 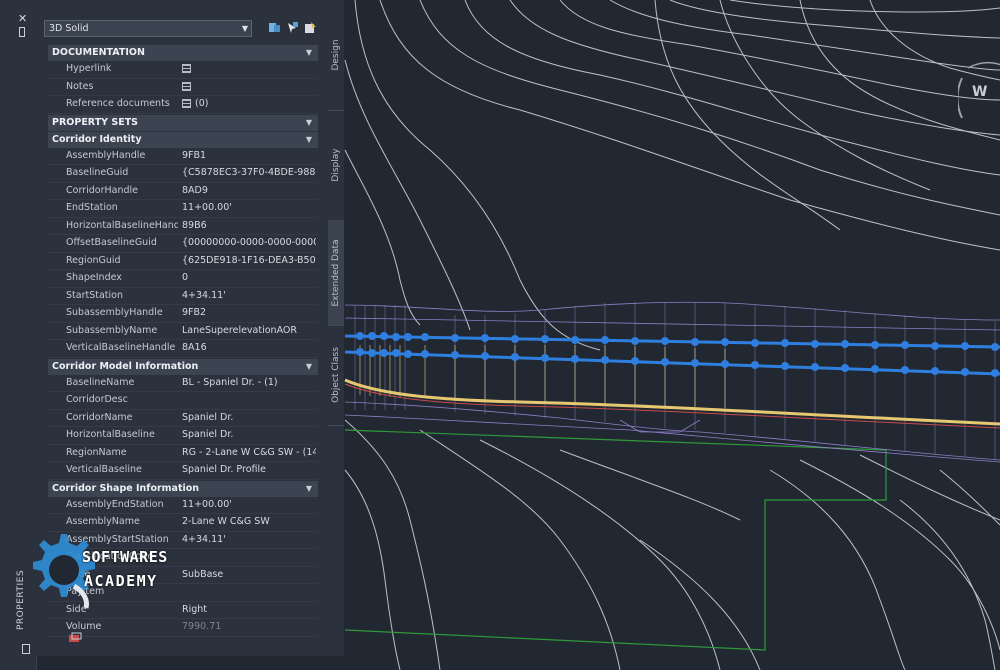 I want to click on property-value: (0), so click(x=249, y=104).